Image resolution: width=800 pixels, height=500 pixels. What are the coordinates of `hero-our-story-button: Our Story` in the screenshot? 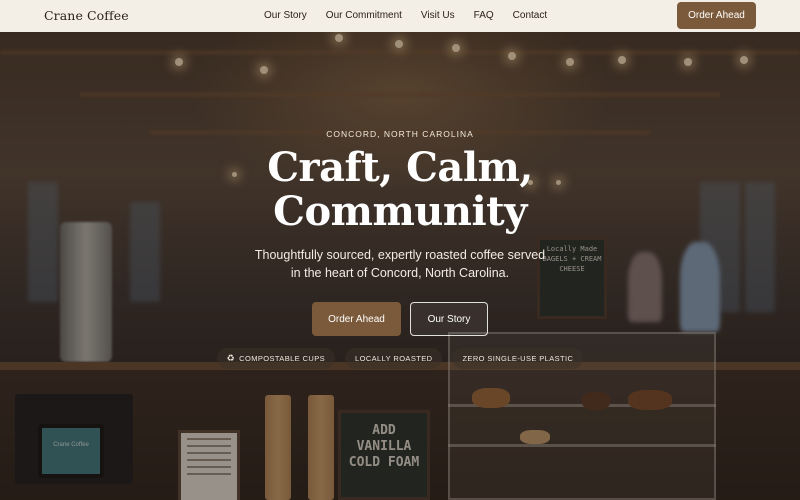 It's located at (449, 319).